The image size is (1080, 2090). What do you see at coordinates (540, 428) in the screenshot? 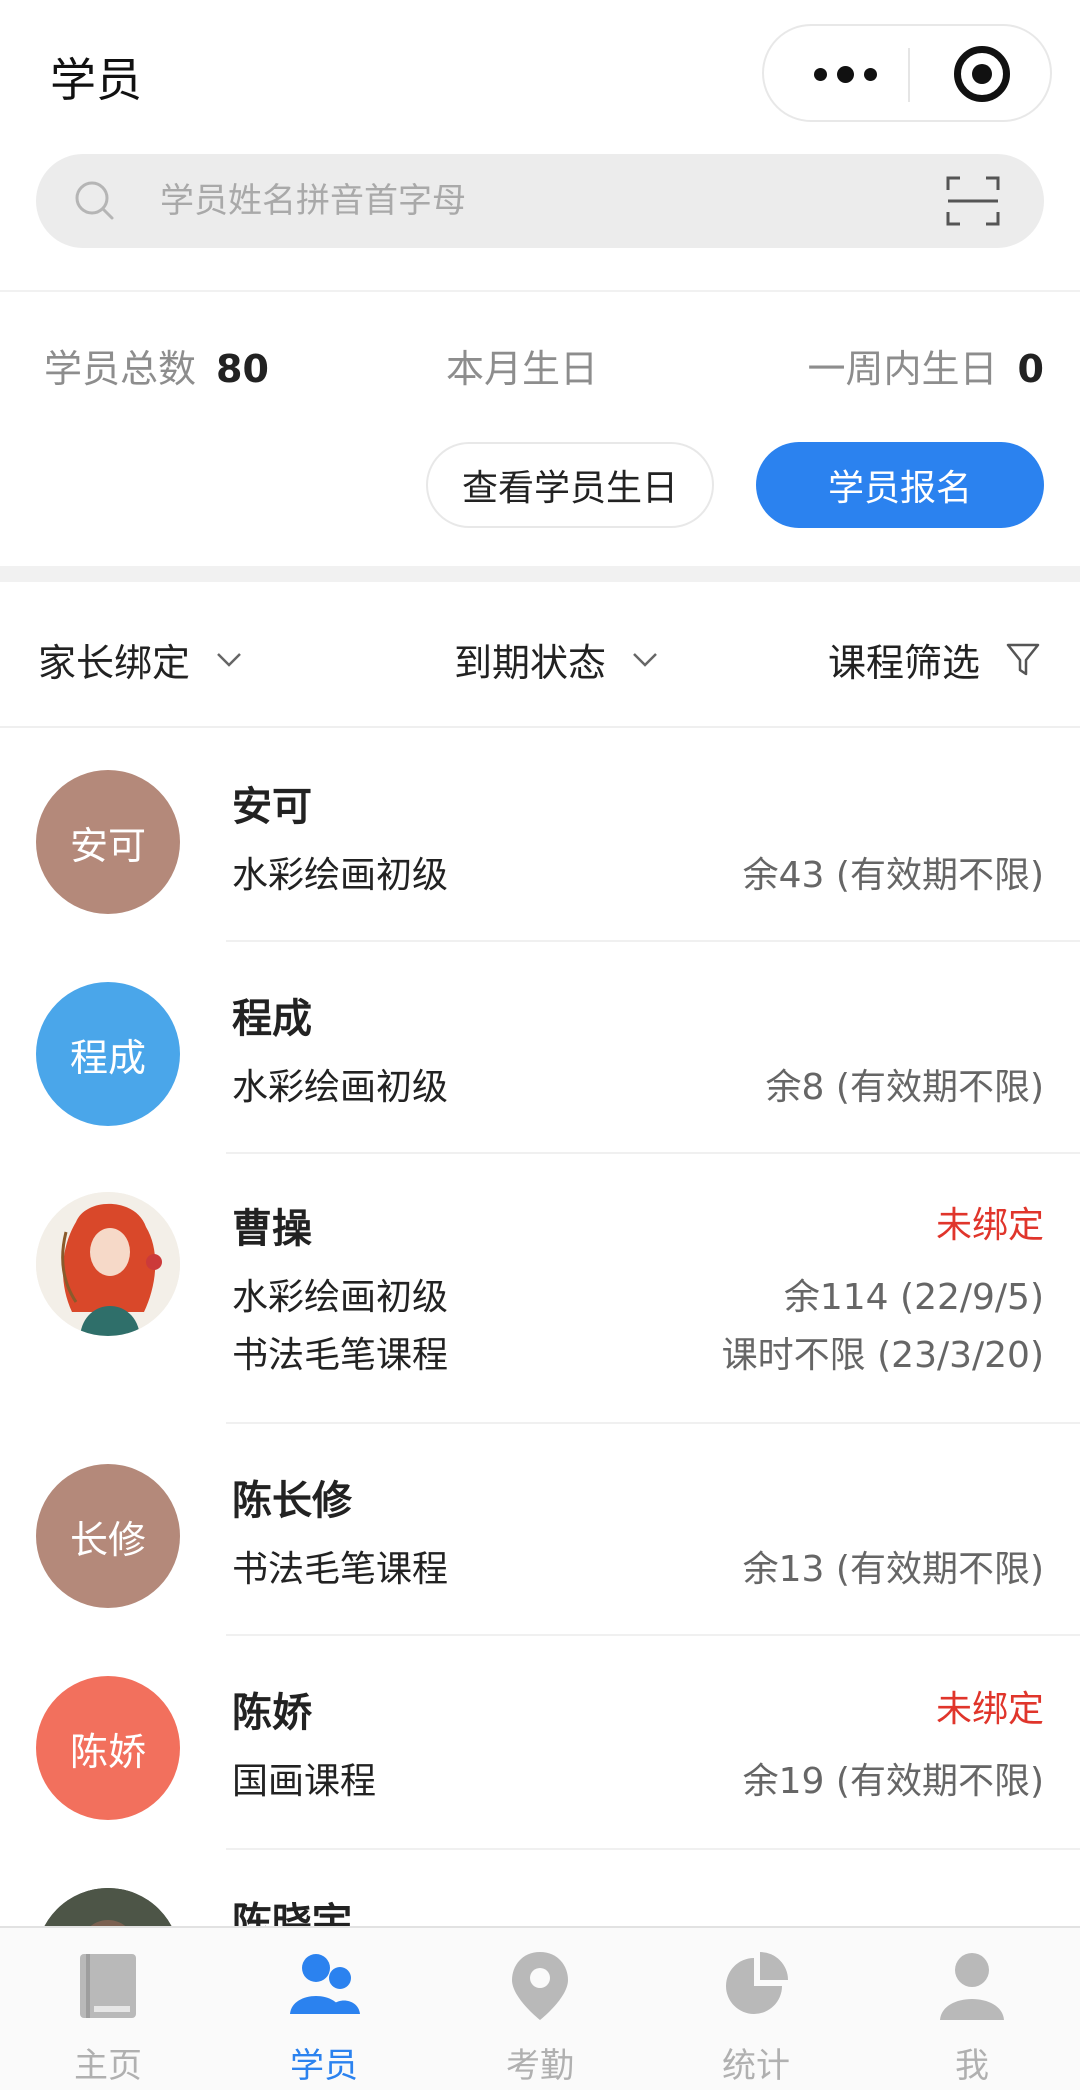
I see `stats-panel: 学员总数 80 本月生日 一周内生日 0 查看学员生日 学员报名` at bounding box center [540, 428].